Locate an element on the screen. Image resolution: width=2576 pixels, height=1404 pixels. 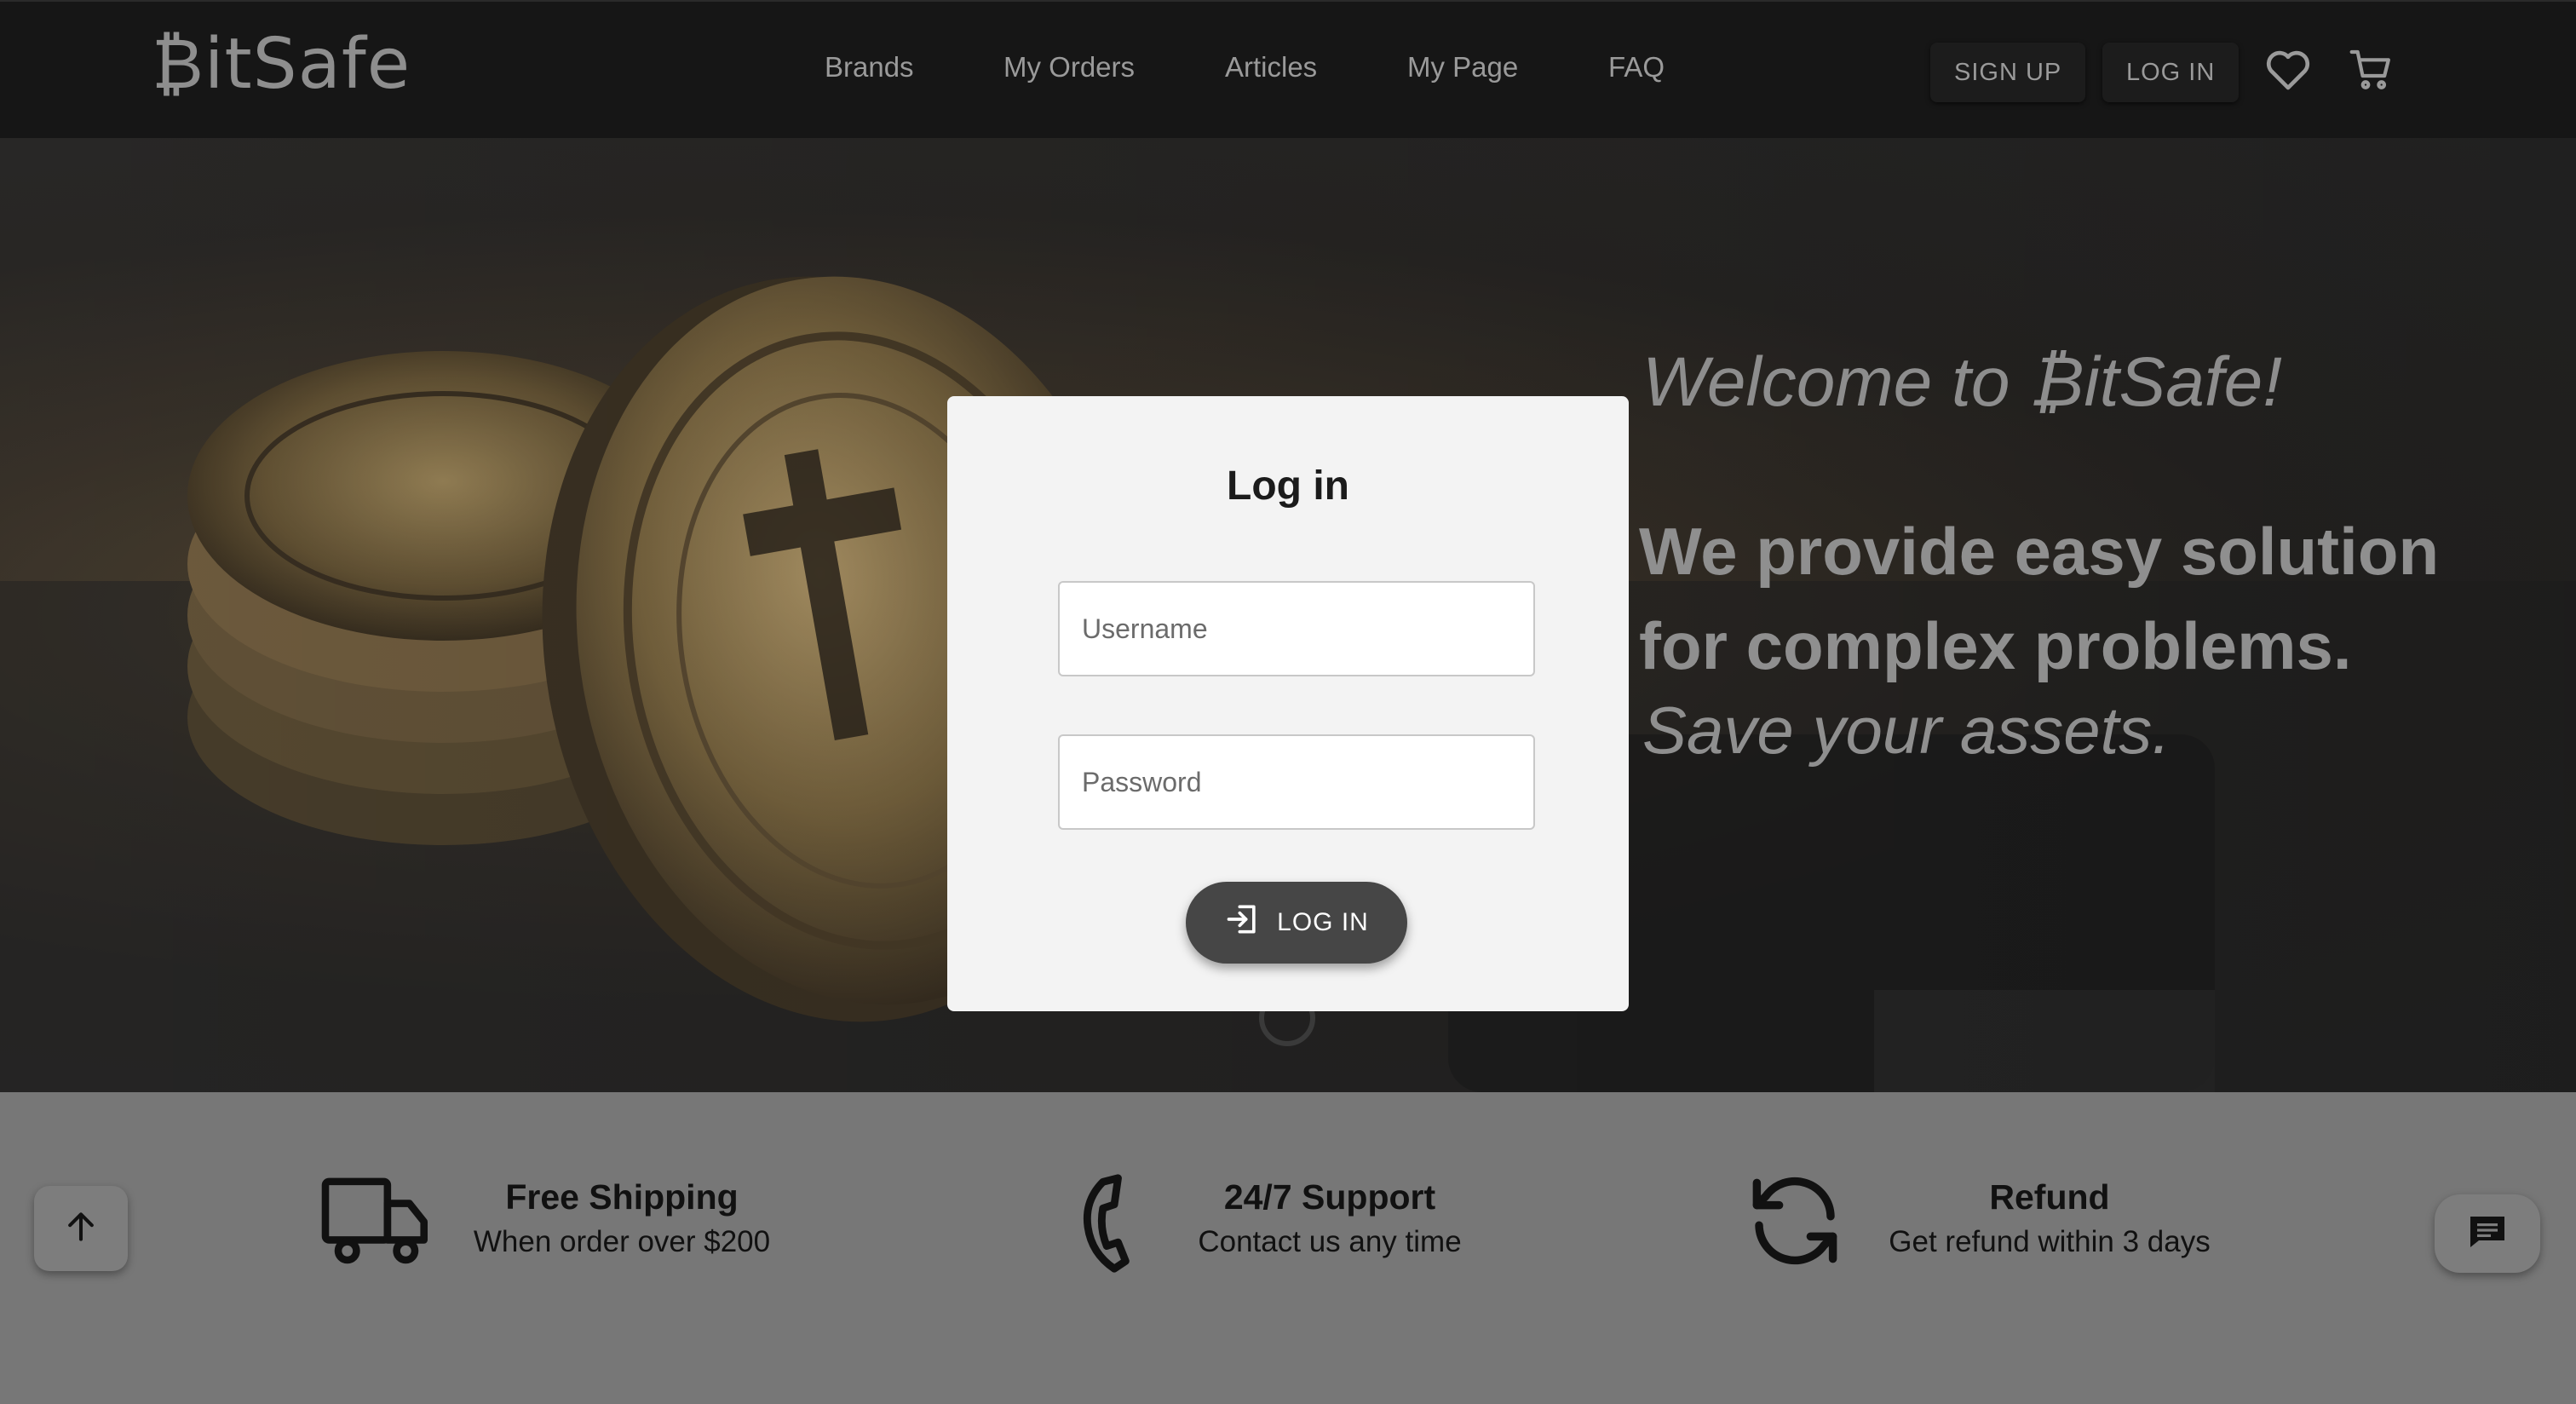
password-input is located at coordinates (1296, 782).